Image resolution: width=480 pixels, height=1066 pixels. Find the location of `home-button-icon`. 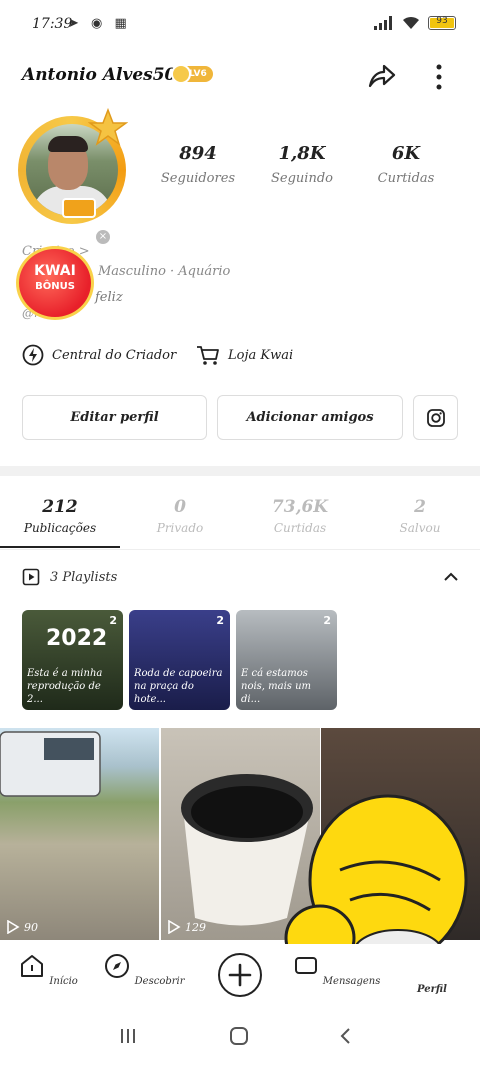

home-button-icon is located at coordinates (239, 1036).